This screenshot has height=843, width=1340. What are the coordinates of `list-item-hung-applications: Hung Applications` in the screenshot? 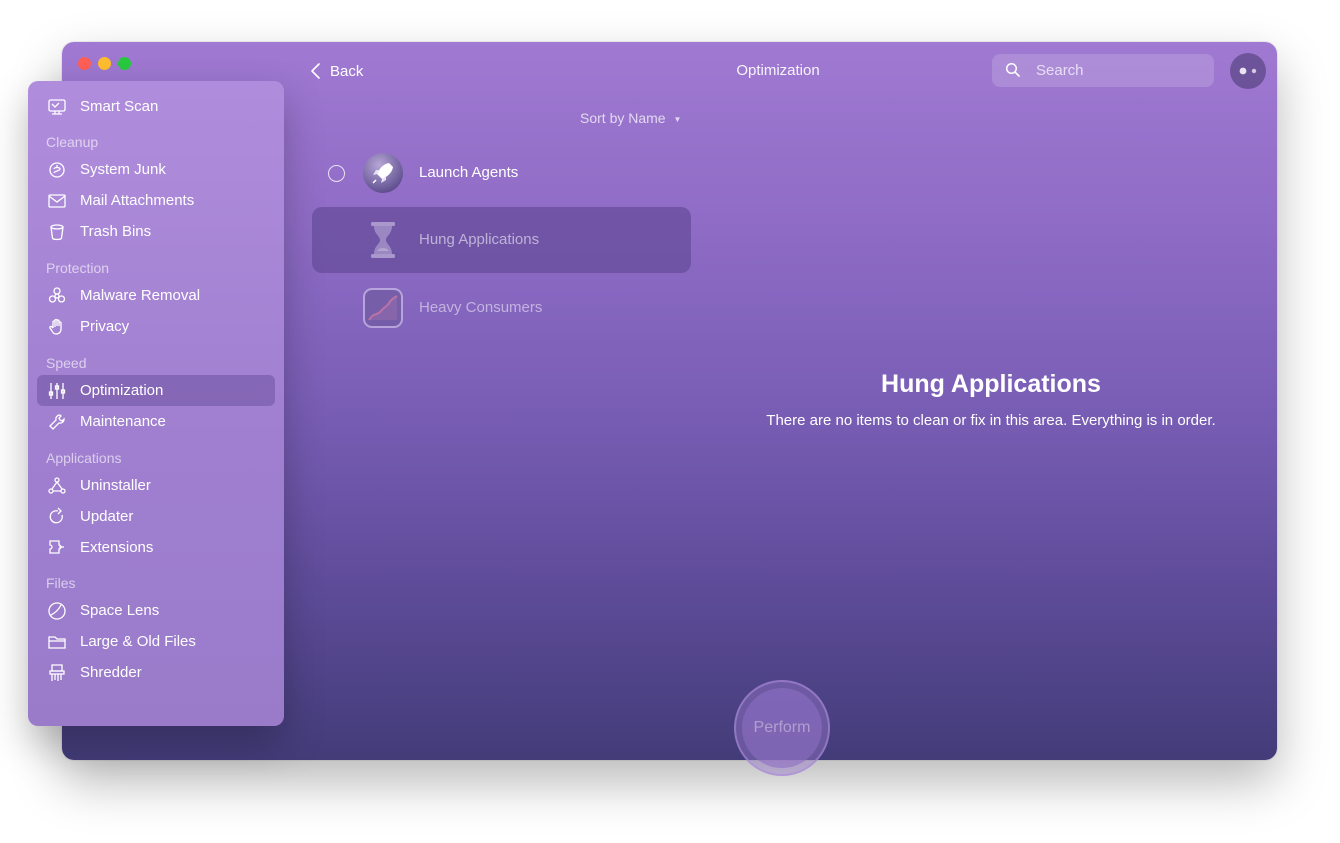 It's located at (501, 240).